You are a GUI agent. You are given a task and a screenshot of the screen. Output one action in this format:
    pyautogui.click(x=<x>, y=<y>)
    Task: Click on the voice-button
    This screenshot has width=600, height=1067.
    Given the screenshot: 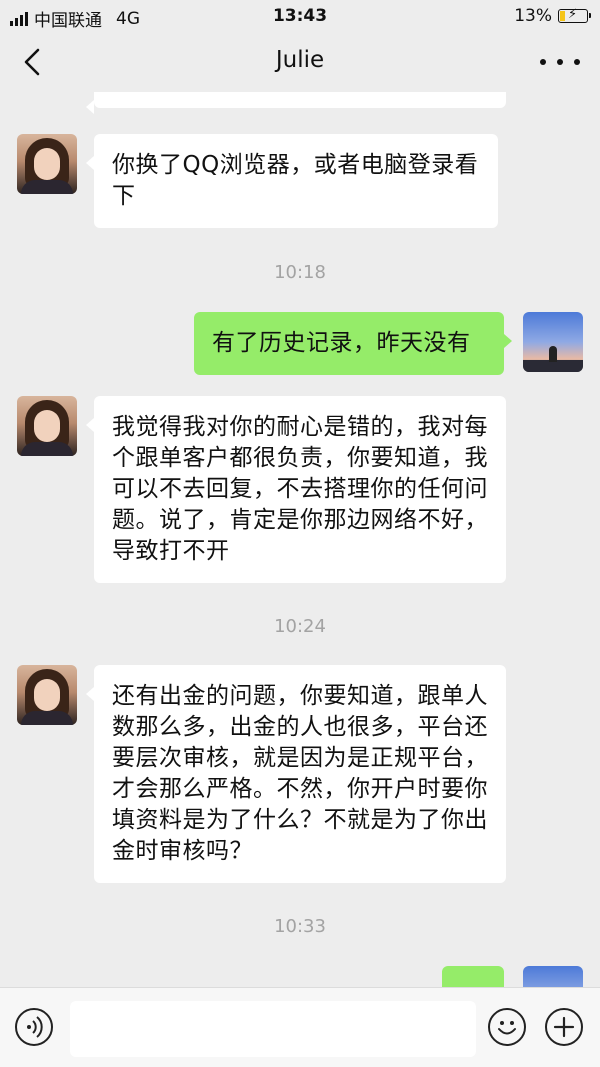 What is the action you would take?
    pyautogui.click(x=34, y=1027)
    